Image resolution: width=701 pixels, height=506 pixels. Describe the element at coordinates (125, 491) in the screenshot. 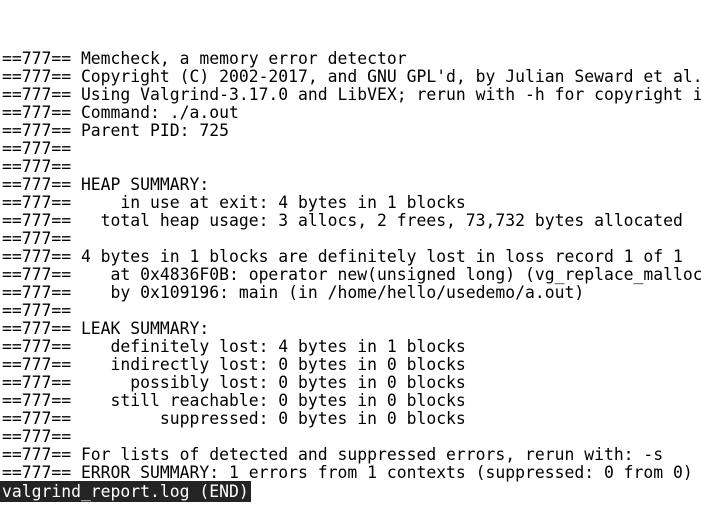

I see `pager-status-bar: valgrind_report.log (END)` at that location.